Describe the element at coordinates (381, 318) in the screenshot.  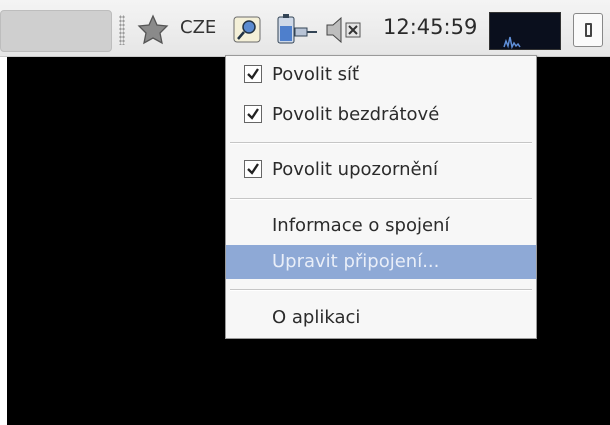
I see `menu-item-about: O aplikaci` at that location.